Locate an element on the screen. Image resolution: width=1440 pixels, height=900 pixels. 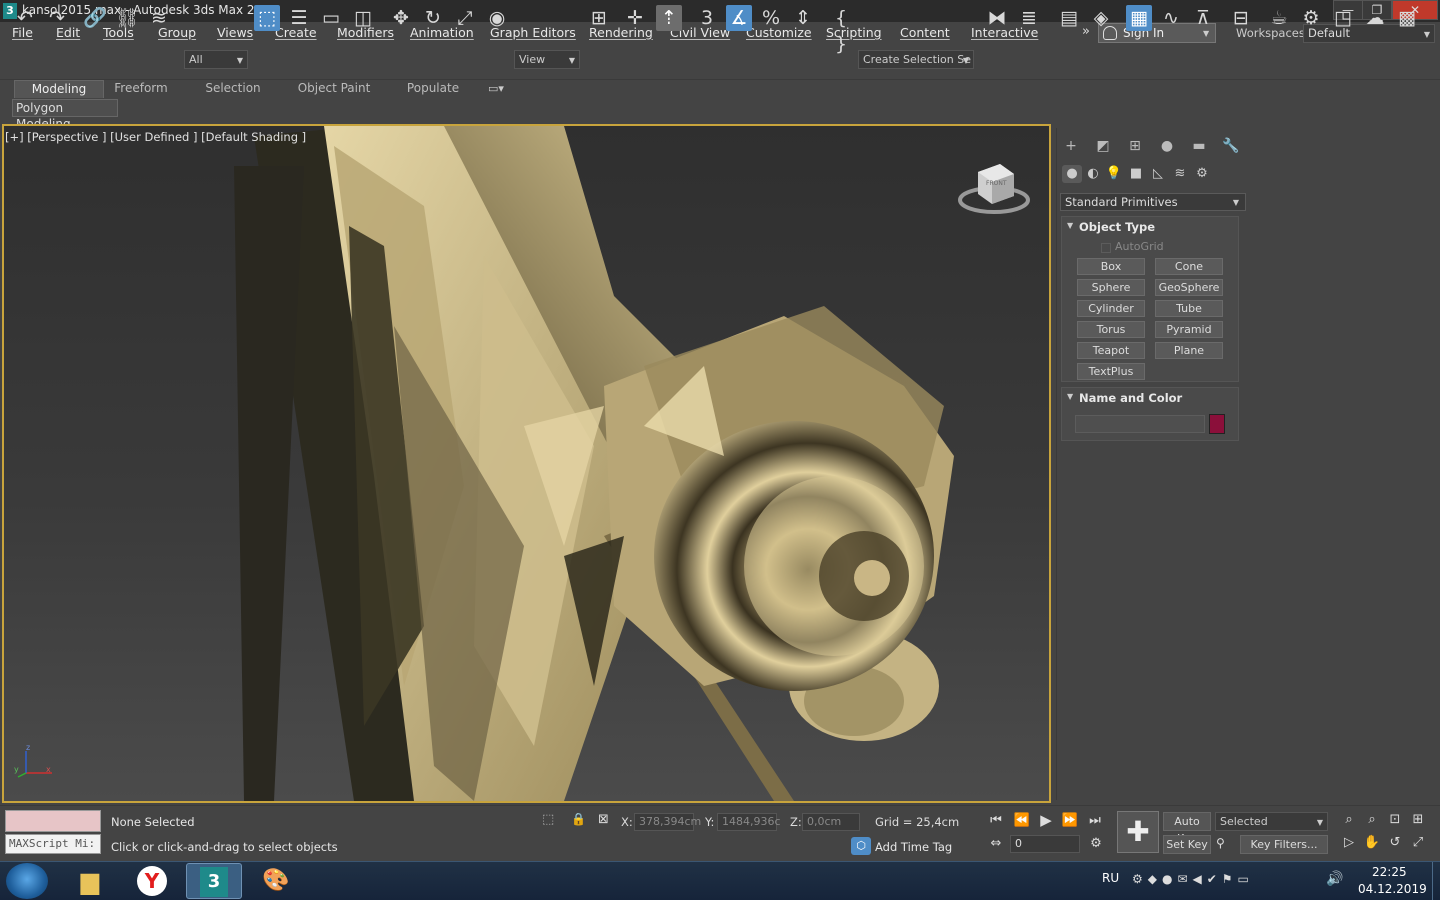
add-time-tag: Add Time Tag is located at coordinates (913, 847).